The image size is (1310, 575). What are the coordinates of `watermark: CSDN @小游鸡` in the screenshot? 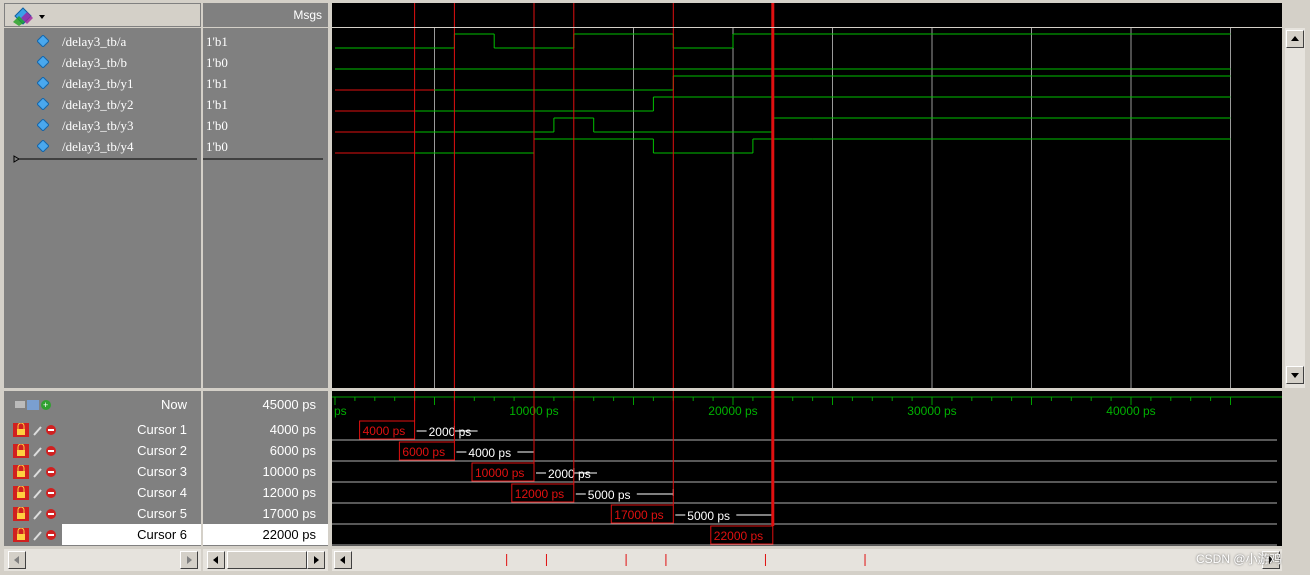 It's located at (1239, 559).